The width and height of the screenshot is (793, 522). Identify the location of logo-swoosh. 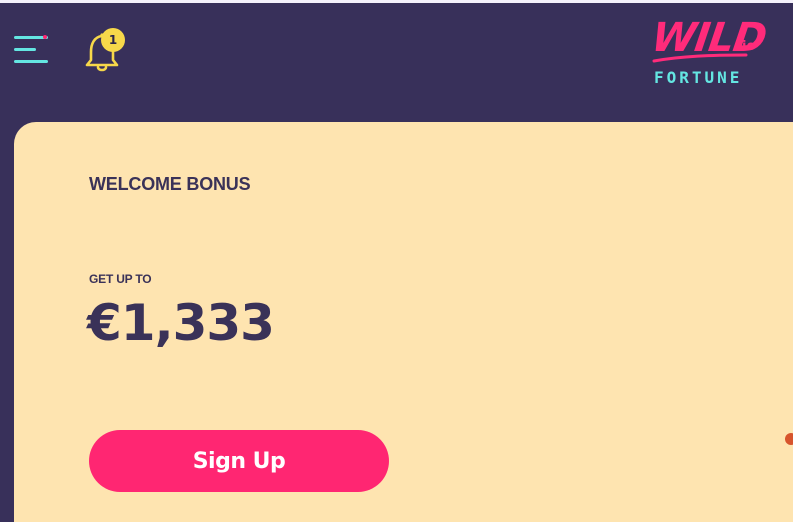
(700, 58).